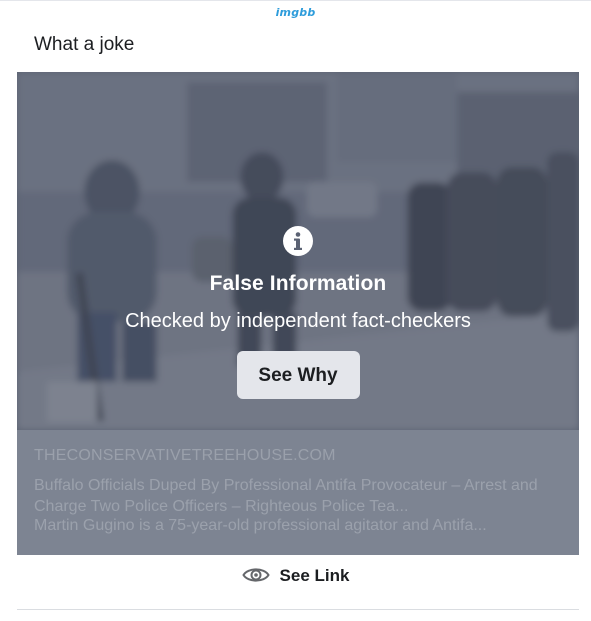  Describe the element at coordinates (185, 455) in the screenshot. I see `link-domain: THECONSERVATIVETREEHOUSE.COM` at that location.